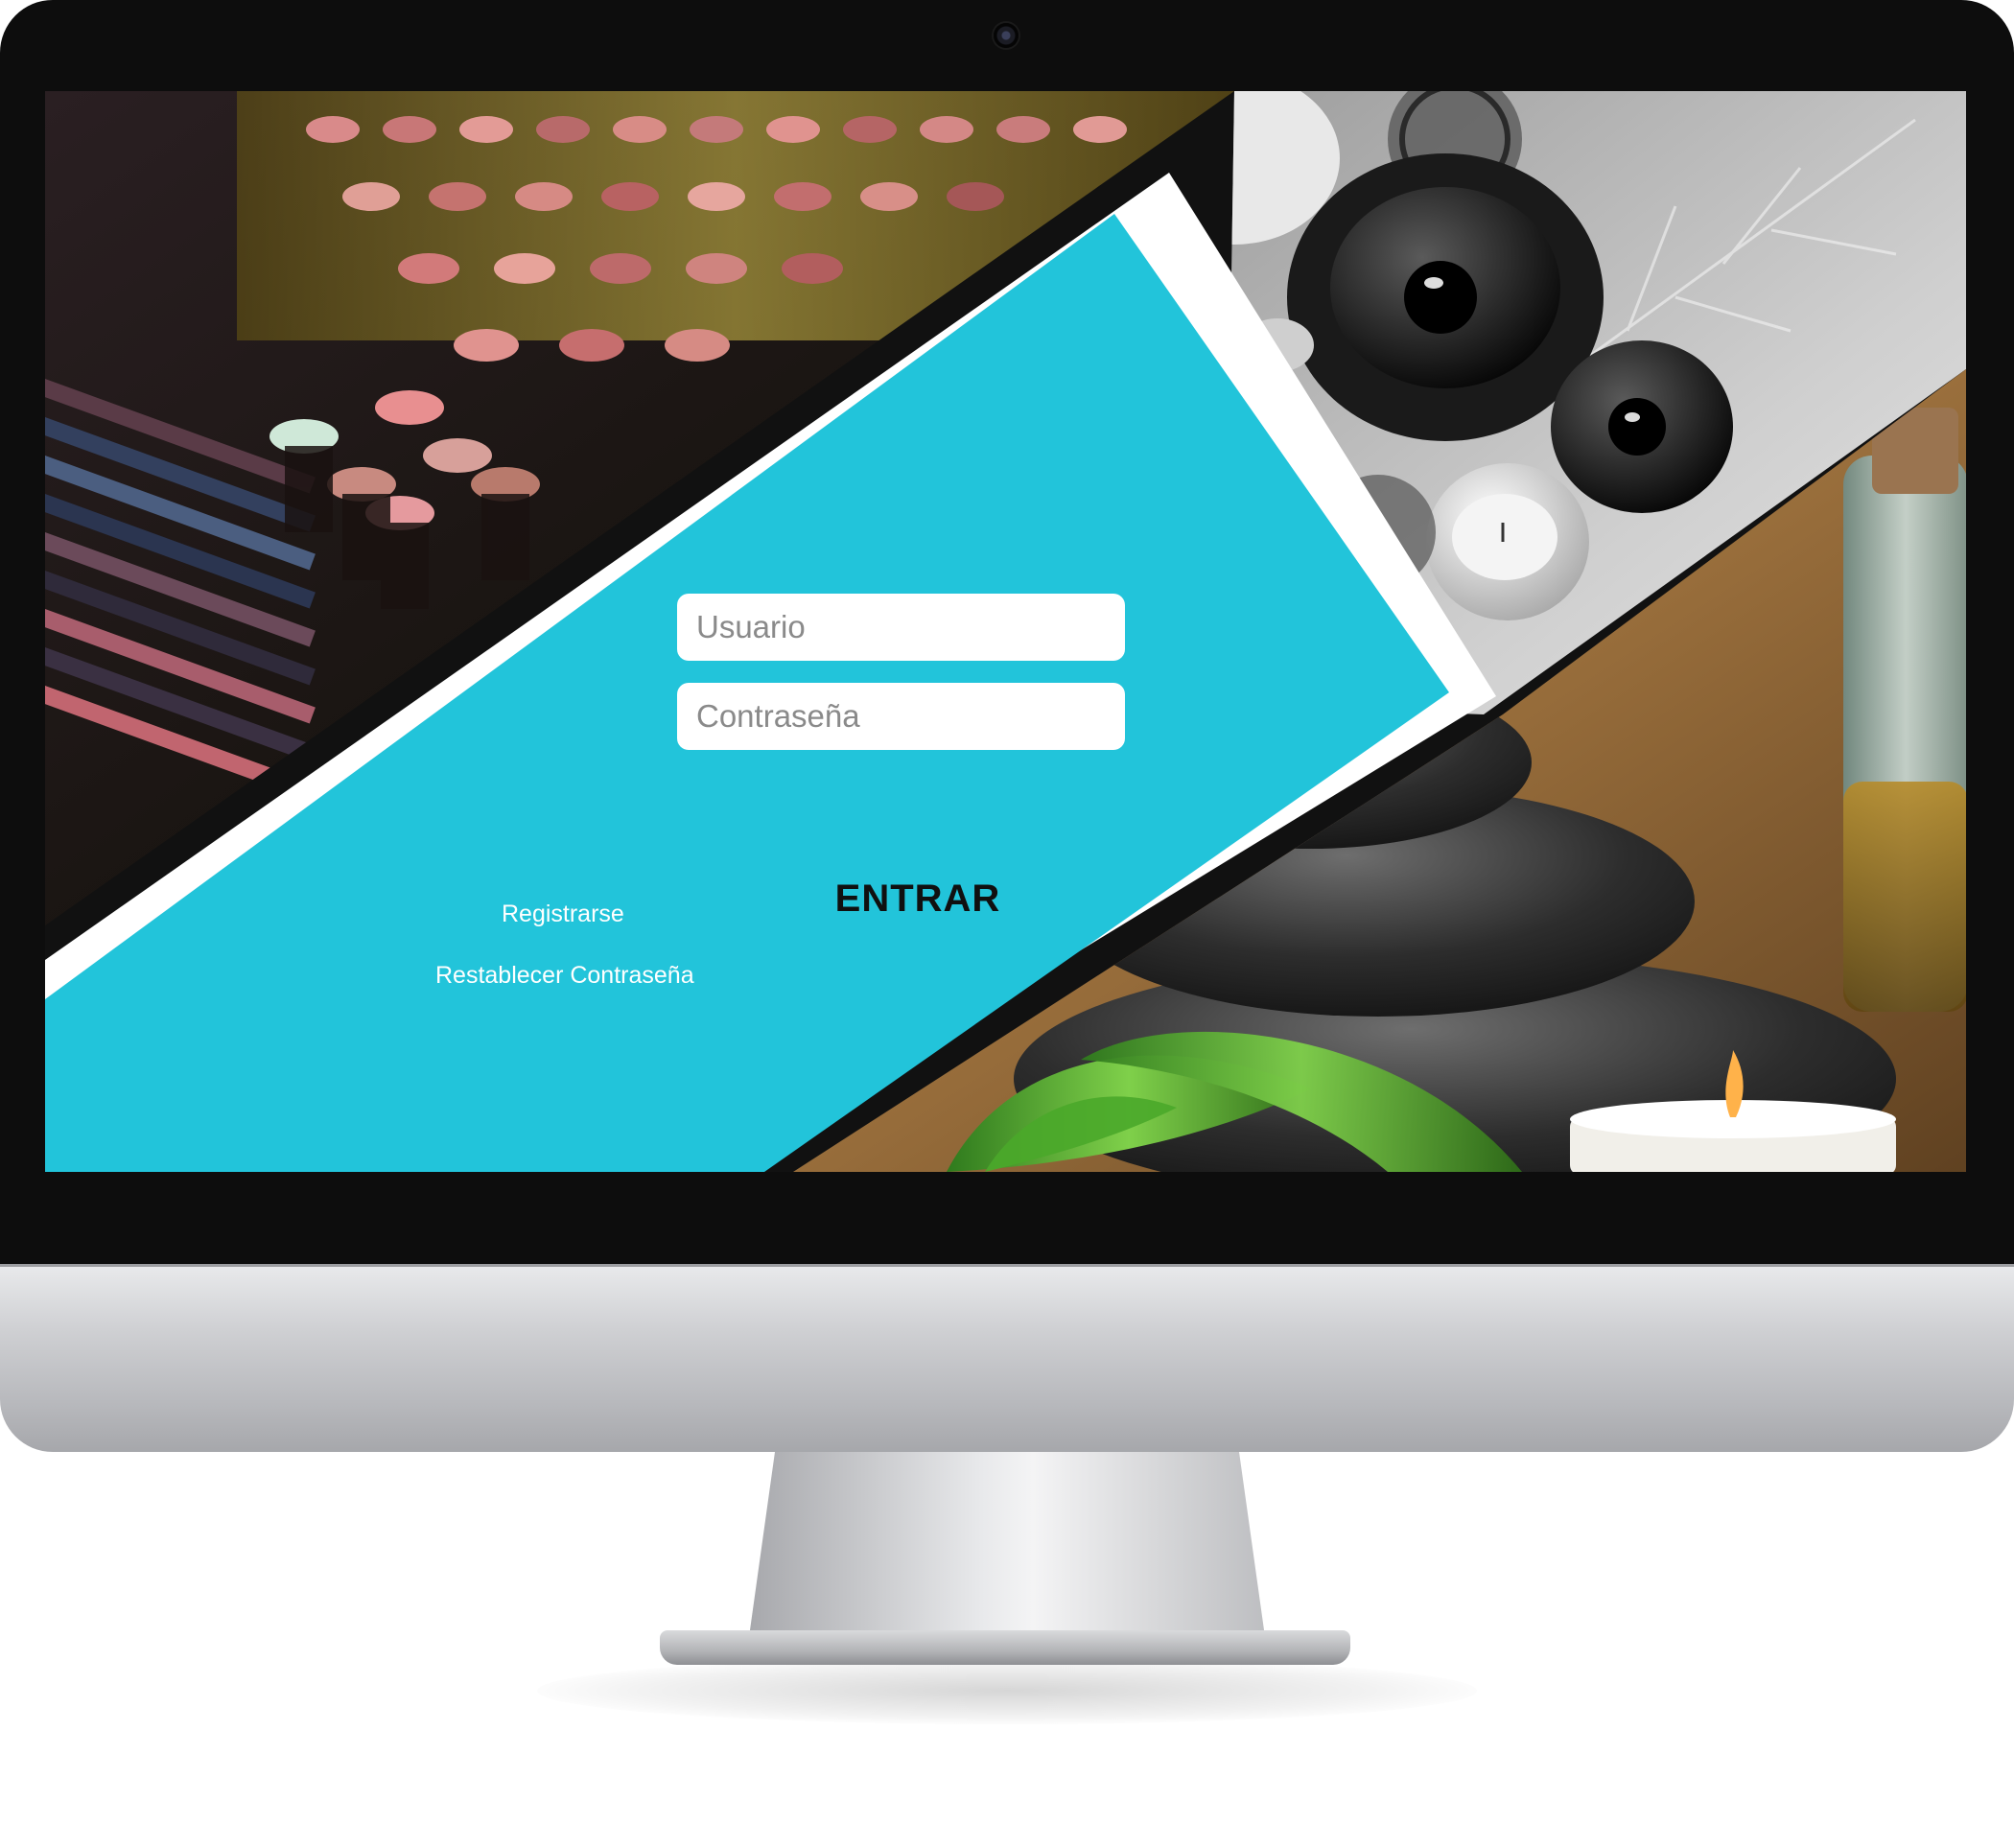  I want to click on reset-password-link: Restablecer Contraseña, so click(564, 976).